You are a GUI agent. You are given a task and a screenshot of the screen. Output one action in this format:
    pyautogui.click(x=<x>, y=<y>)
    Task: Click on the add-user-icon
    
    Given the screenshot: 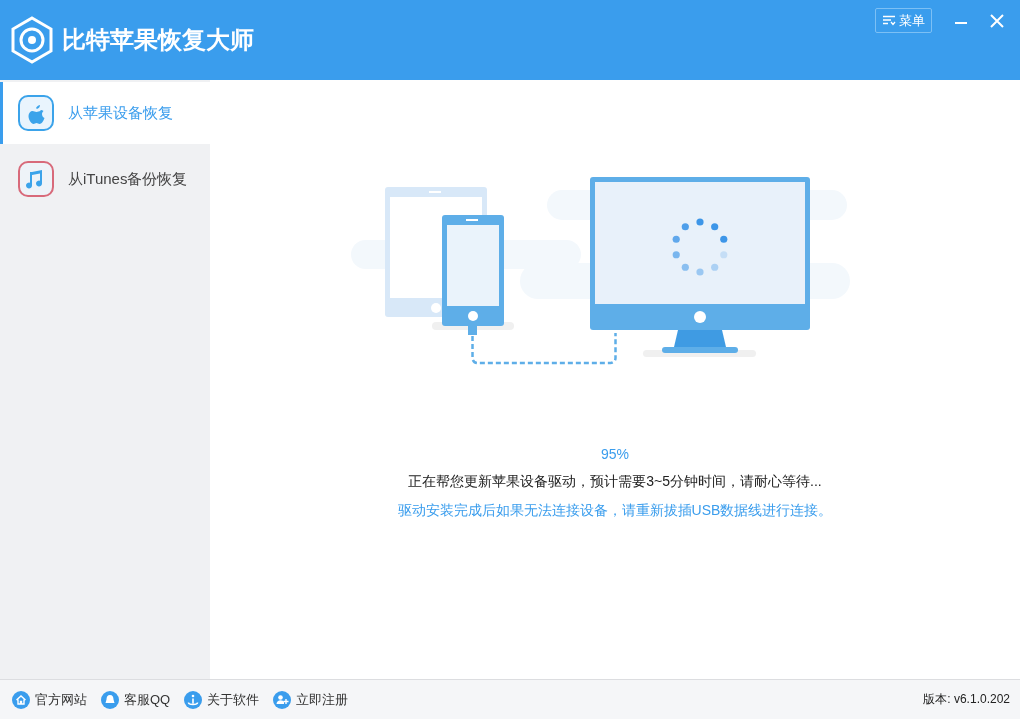 What is the action you would take?
    pyautogui.click(x=282, y=699)
    